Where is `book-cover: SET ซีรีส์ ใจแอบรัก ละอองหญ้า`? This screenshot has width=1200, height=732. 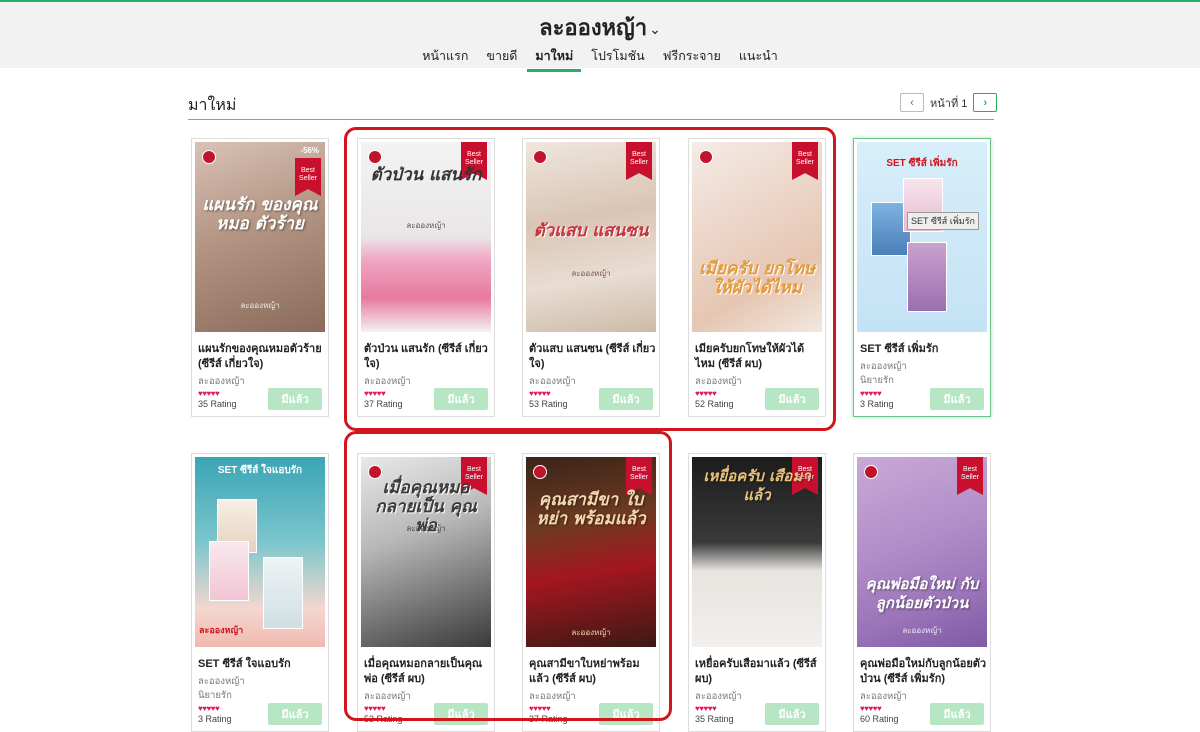
book-cover: SET ซีรีส์ ใจแอบรัก ละอองหญ้า is located at coordinates (260, 552).